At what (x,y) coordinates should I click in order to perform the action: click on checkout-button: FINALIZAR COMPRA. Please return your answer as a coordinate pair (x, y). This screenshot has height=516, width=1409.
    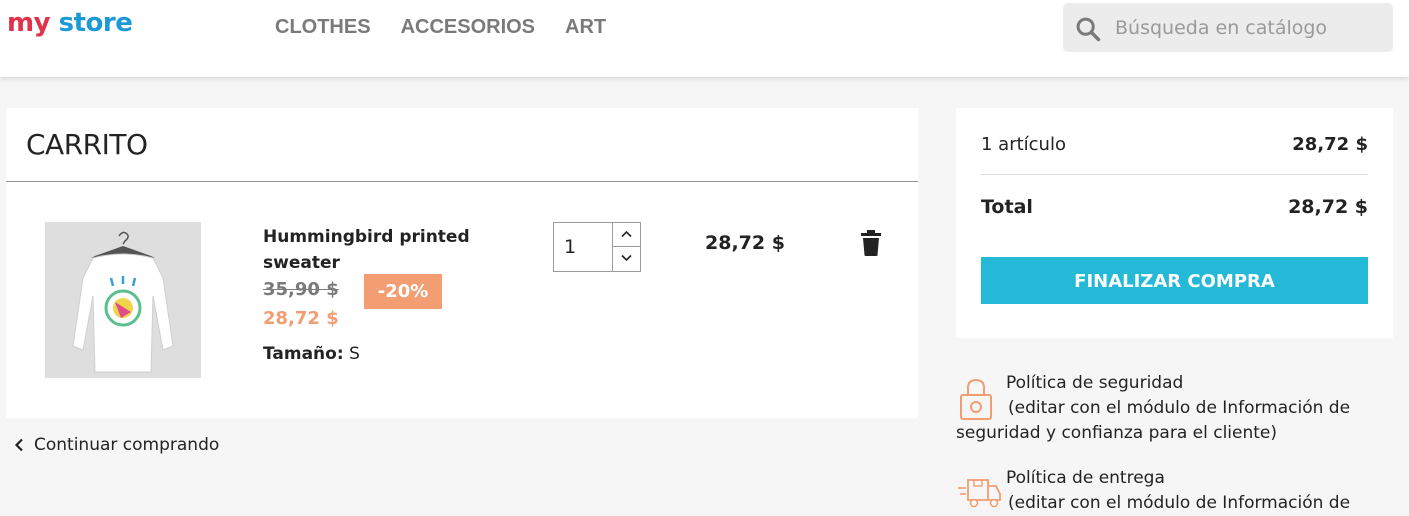
    Looking at the image, I should click on (1174, 280).